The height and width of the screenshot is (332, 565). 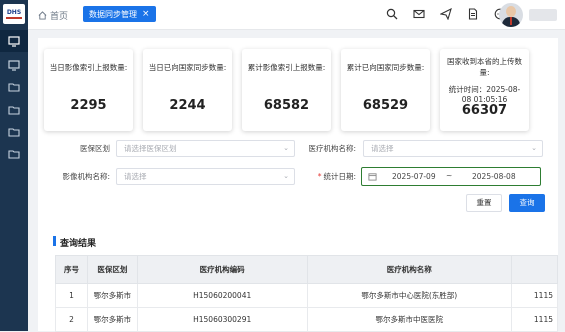 I want to click on document-icon, so click(x=473, y=14).